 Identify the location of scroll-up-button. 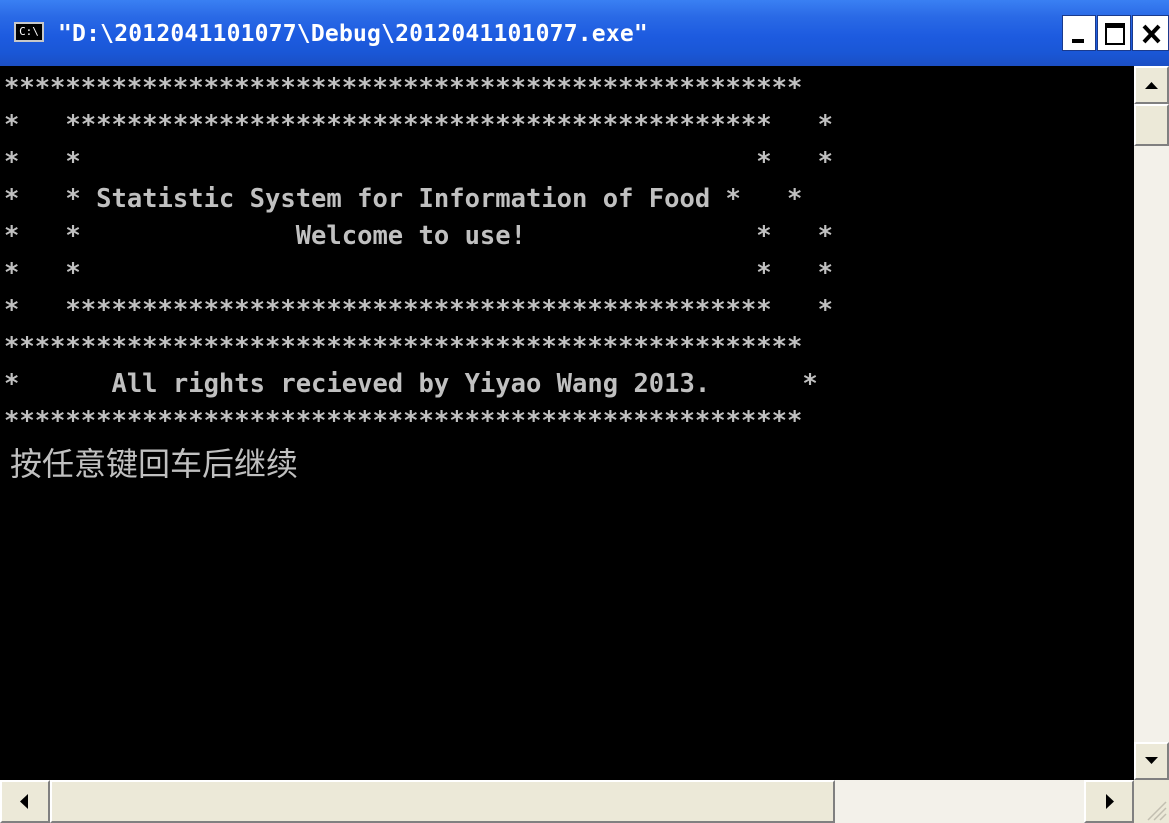
(1151, 85).